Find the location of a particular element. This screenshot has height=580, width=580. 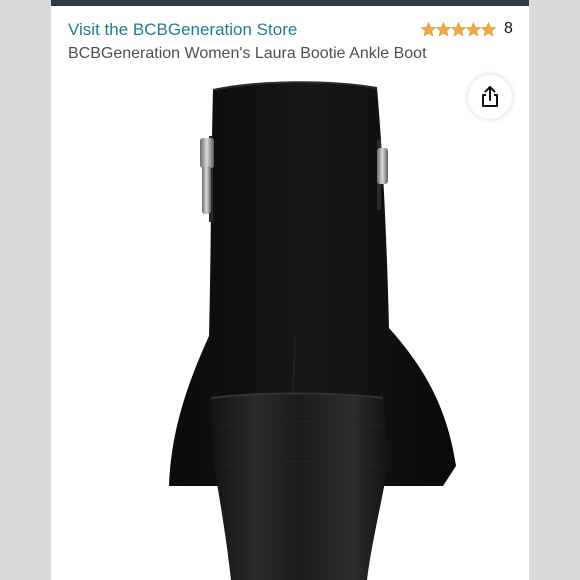

rating-count: 8 is located at coordinates (508, 28).